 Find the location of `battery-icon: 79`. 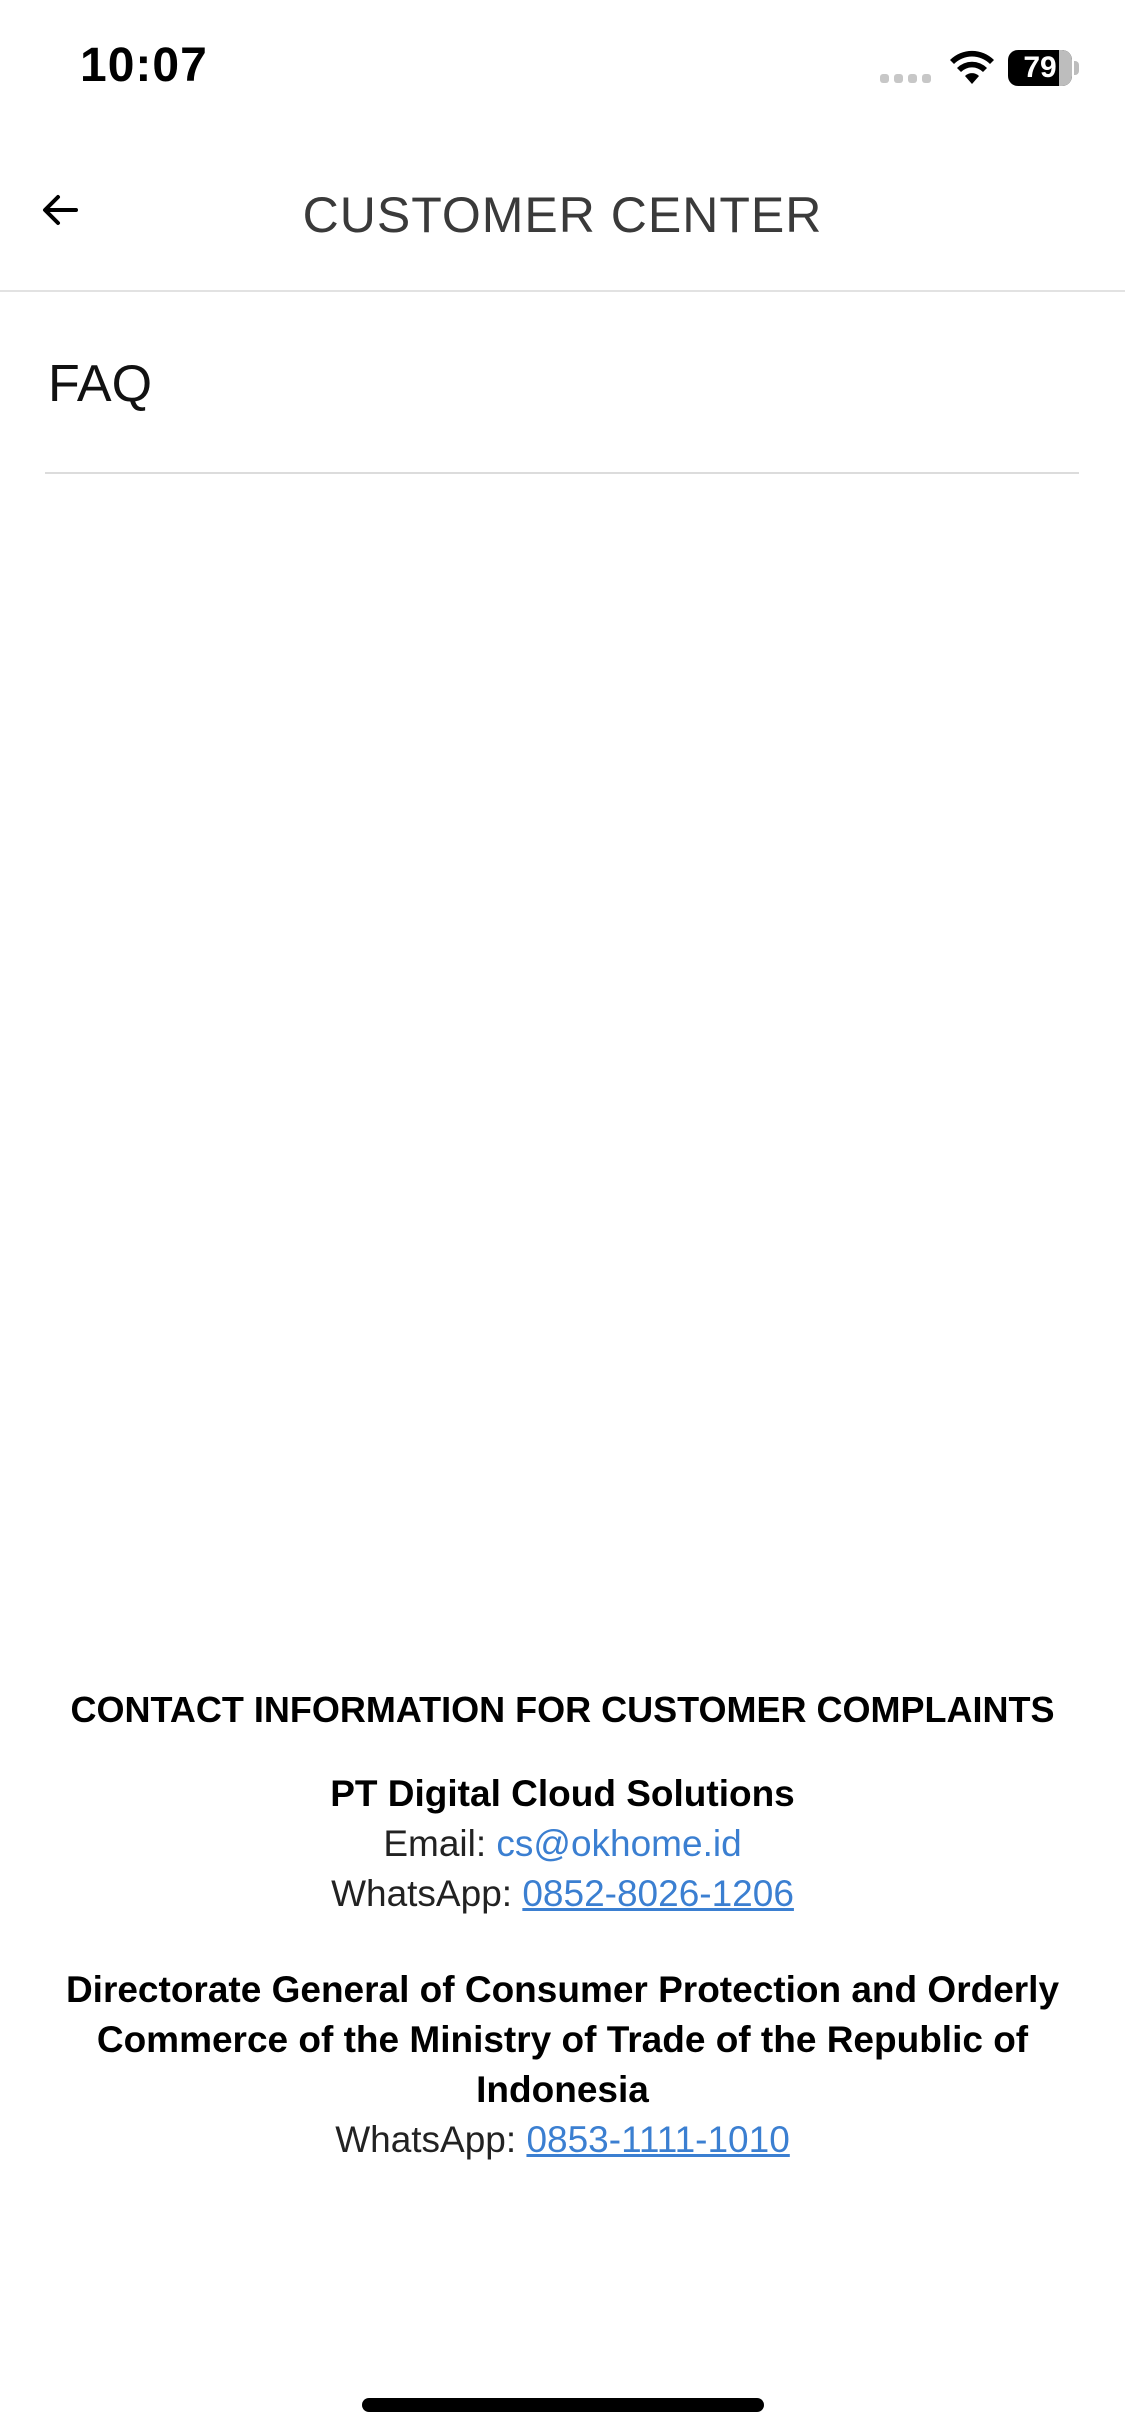

battery-icon: 79 is located at coordinates (1044, 68).